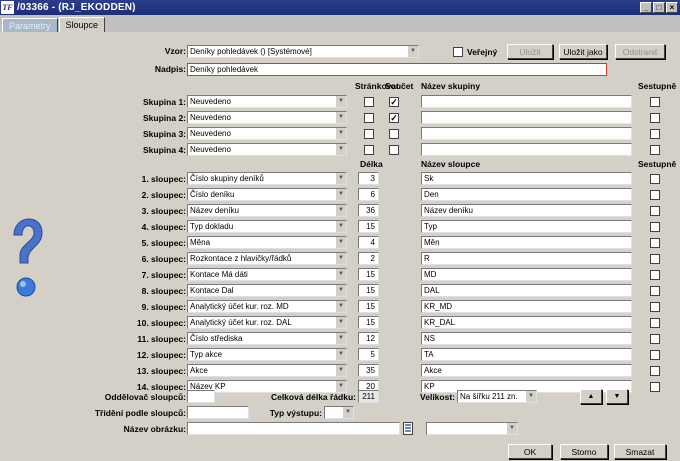 Image resolution: width=680 pixels, height=461 pixels. I want to click on move-up-button: ▲, so click(591, 396).